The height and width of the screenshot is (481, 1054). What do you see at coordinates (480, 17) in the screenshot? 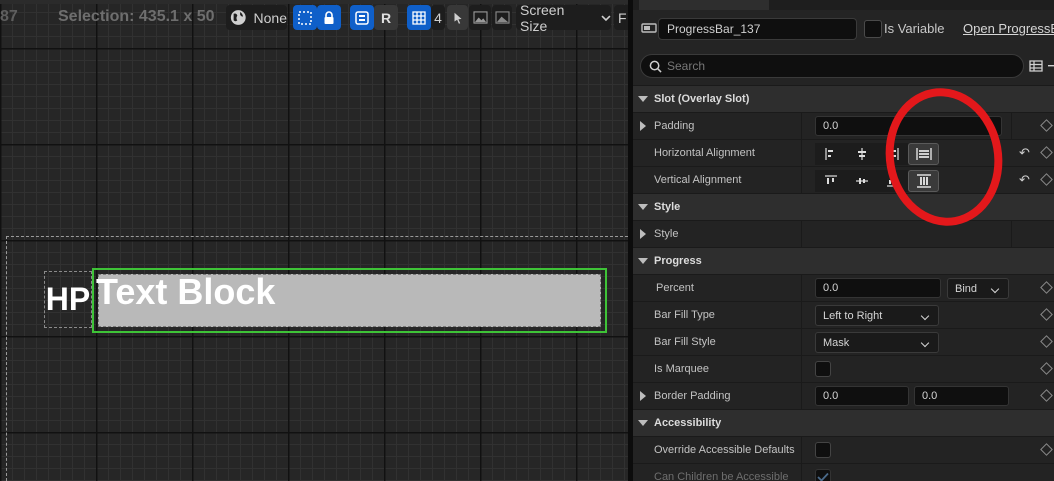
I see `background-image-button` at bounding box center [480, 17].